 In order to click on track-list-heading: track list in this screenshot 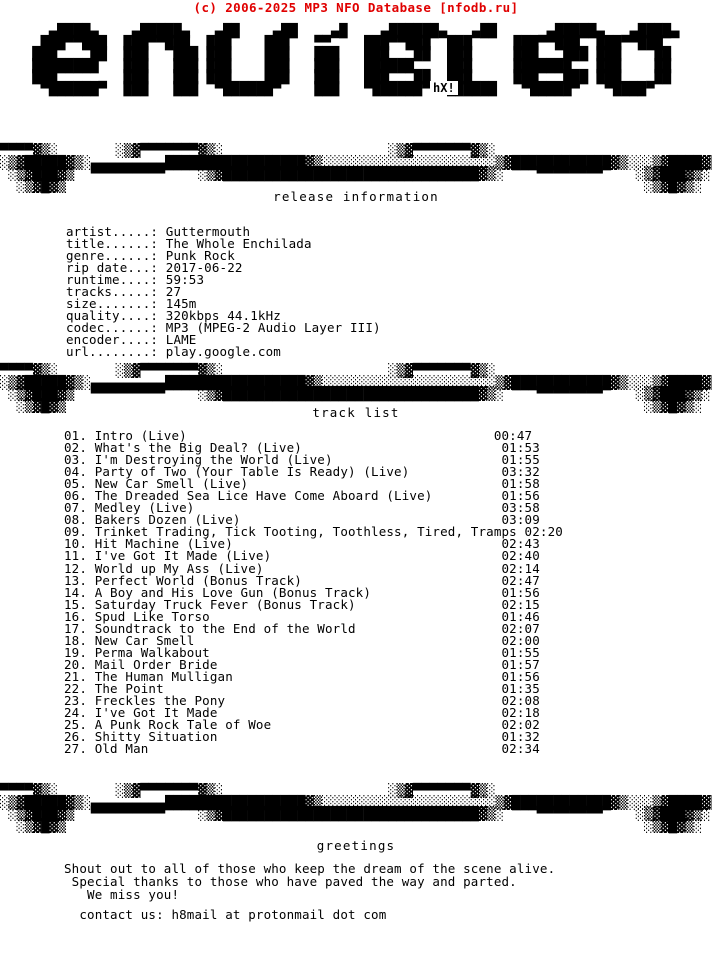, I will do `click(356, 412)`.